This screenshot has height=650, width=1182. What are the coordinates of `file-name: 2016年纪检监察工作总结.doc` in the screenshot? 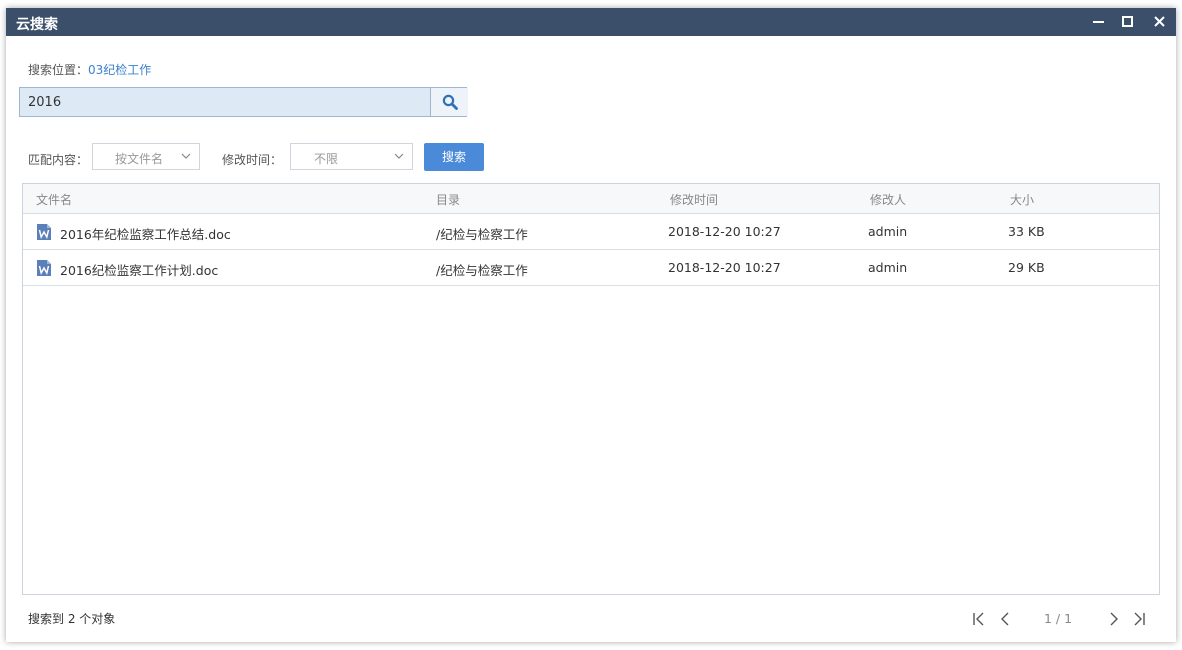 It's located at (145, 233).